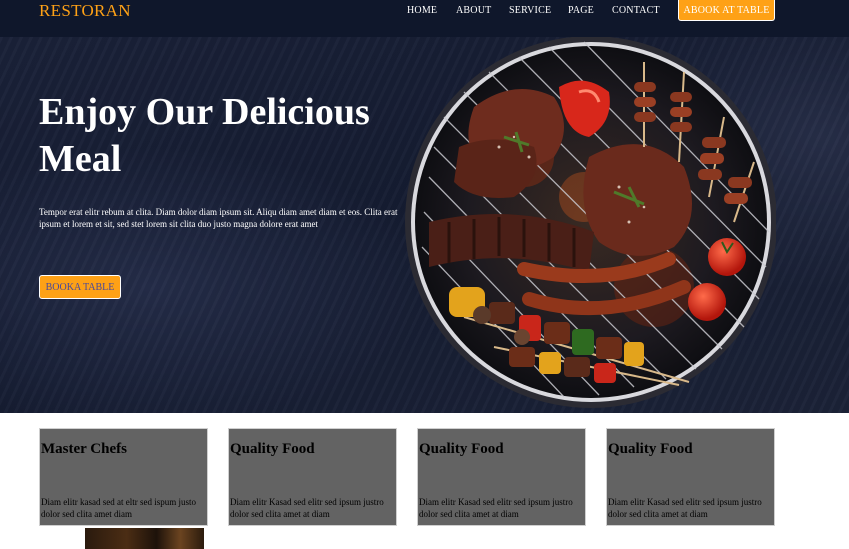 The width and height of the screenshot is (849, 549). I want to click on nav-link-service: SERVICE, so click(530, 10).